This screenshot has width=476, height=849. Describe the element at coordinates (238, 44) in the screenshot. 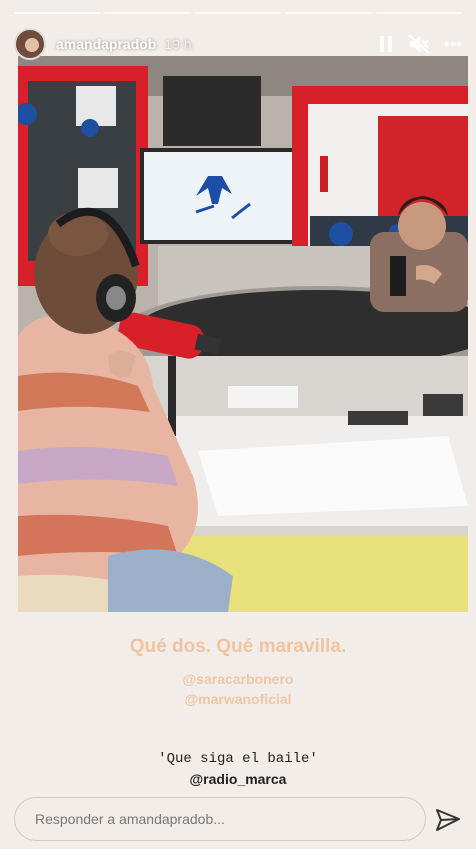

I see `story-header: amandapradob 19 h` at that location.